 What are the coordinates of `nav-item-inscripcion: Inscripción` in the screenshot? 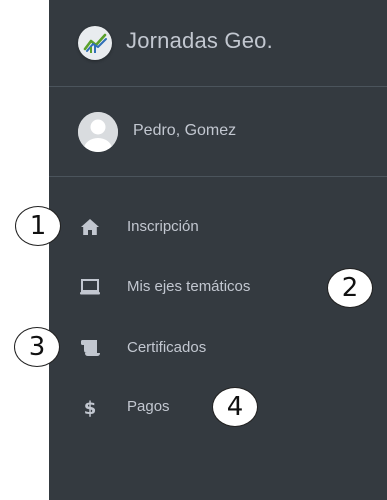 It's located at (218, 227).